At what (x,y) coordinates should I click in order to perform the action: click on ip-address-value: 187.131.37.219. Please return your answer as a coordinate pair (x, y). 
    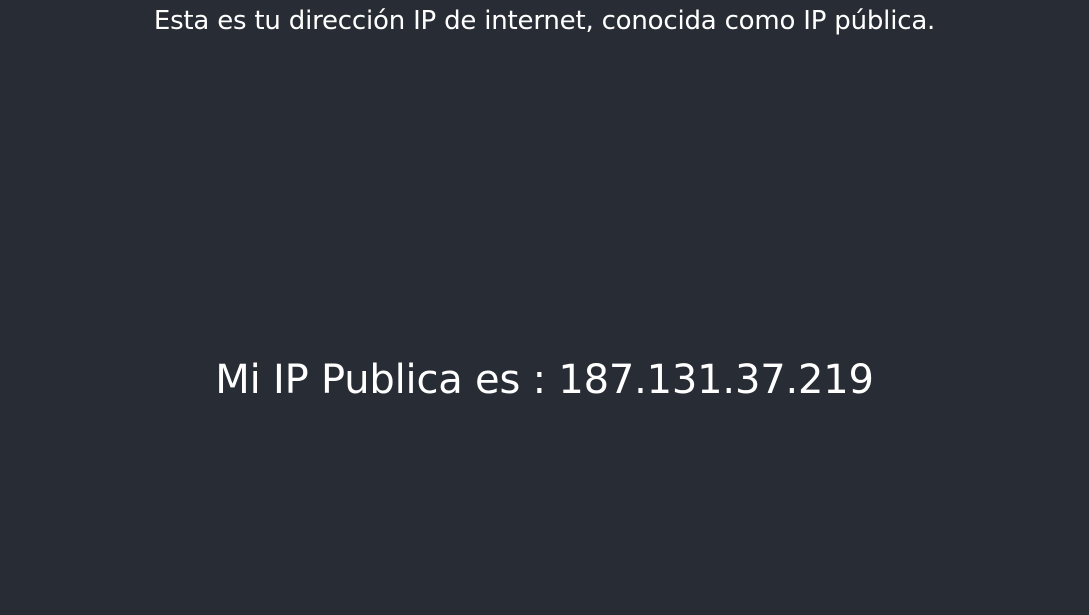
    Looking at the image, I should click on (716, 380).